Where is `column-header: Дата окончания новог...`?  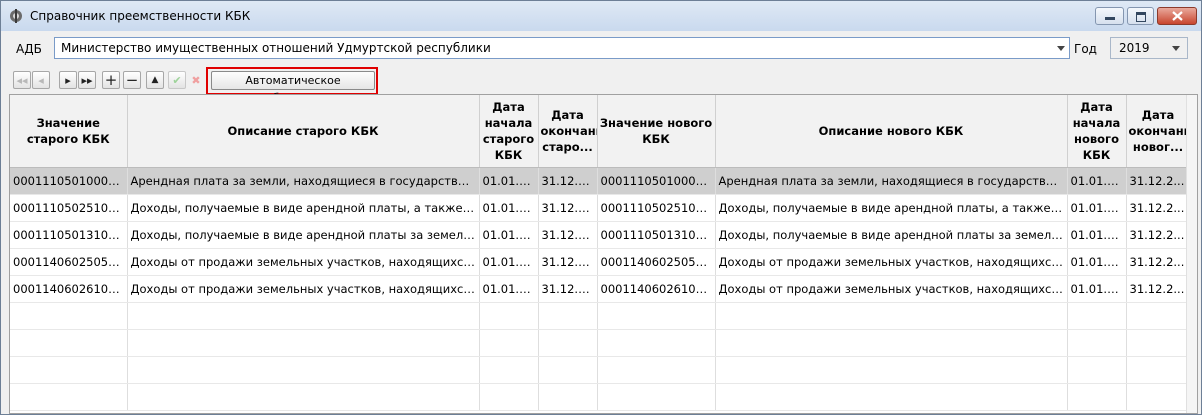
column-header: Дата окончания новог... is located at coordinates (1158, 131).